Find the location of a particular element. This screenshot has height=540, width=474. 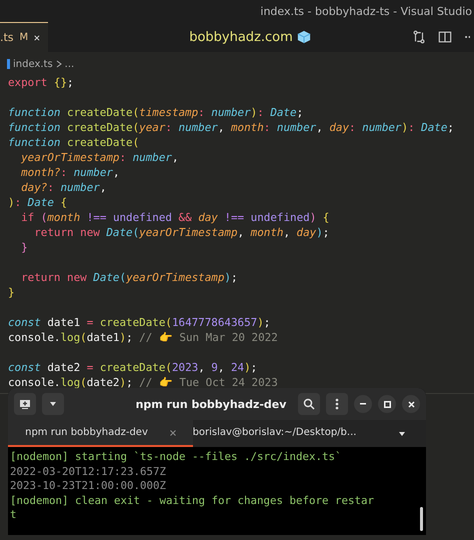

menu-icon is located at coordinates (337, 404).